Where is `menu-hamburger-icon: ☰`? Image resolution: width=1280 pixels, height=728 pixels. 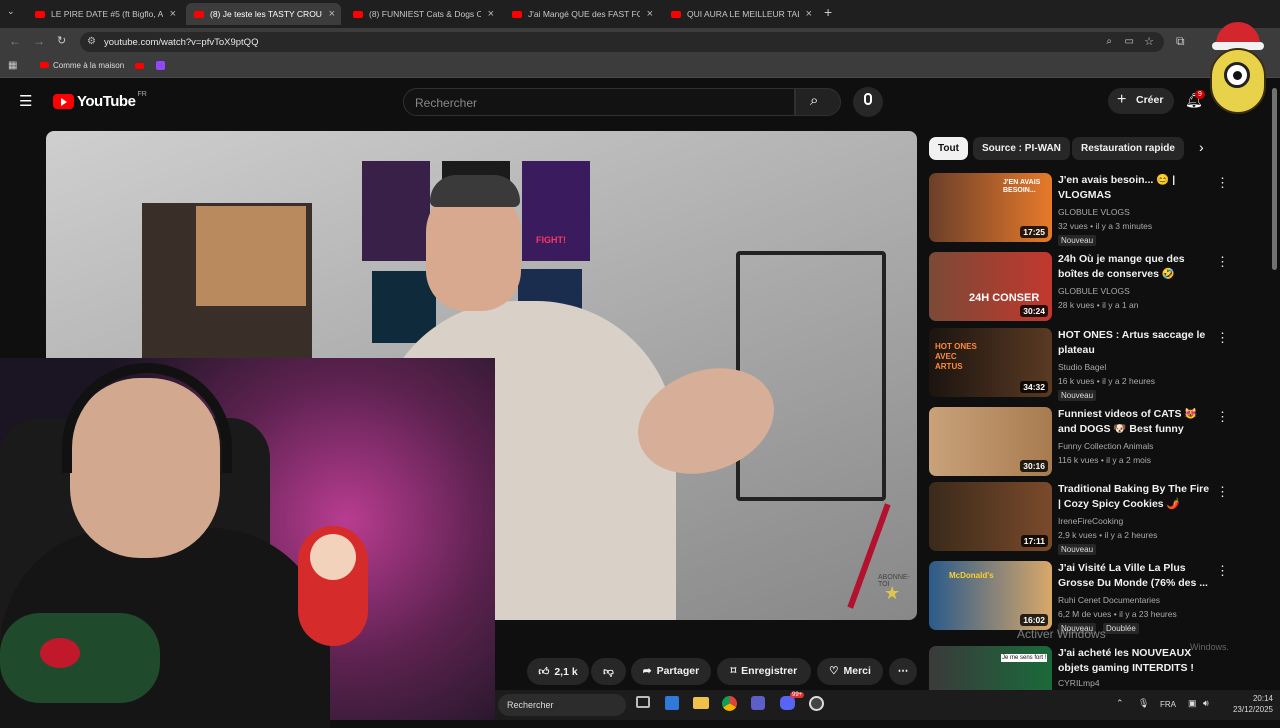 menu-hamburger-icon: ☰ is located at coordinates (25, 101).